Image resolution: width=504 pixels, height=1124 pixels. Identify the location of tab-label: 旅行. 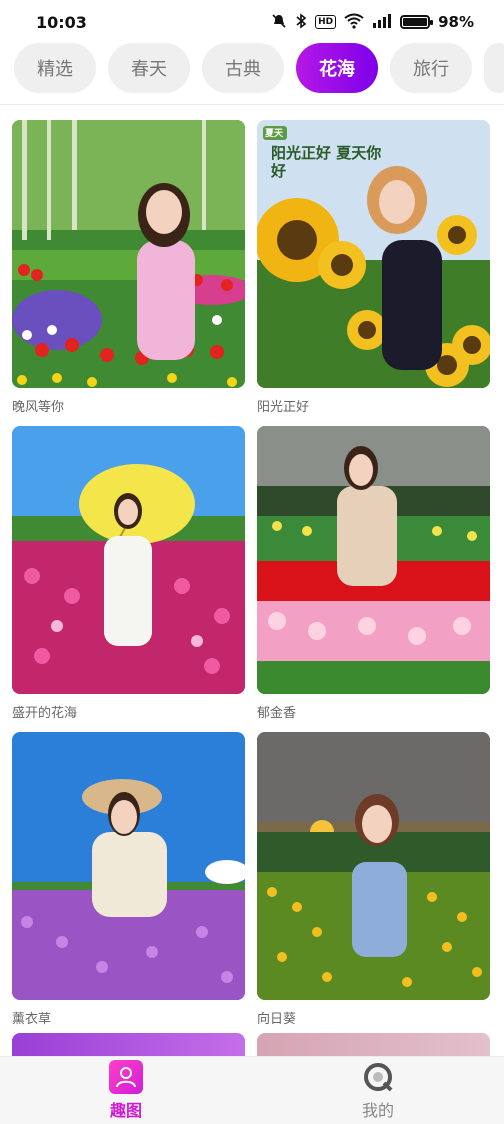
(431, 69).